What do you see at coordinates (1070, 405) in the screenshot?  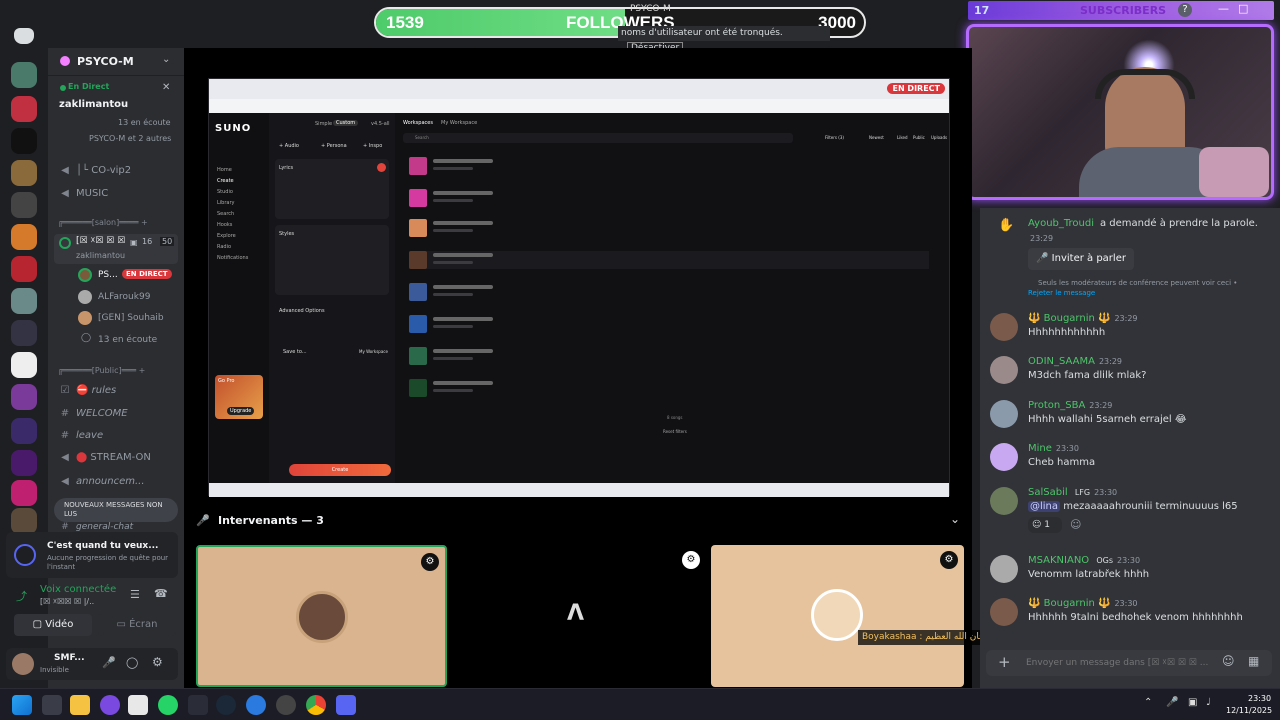 I see `message-author: Proton_SBA 23:29` at bounding box center [1070, 405].